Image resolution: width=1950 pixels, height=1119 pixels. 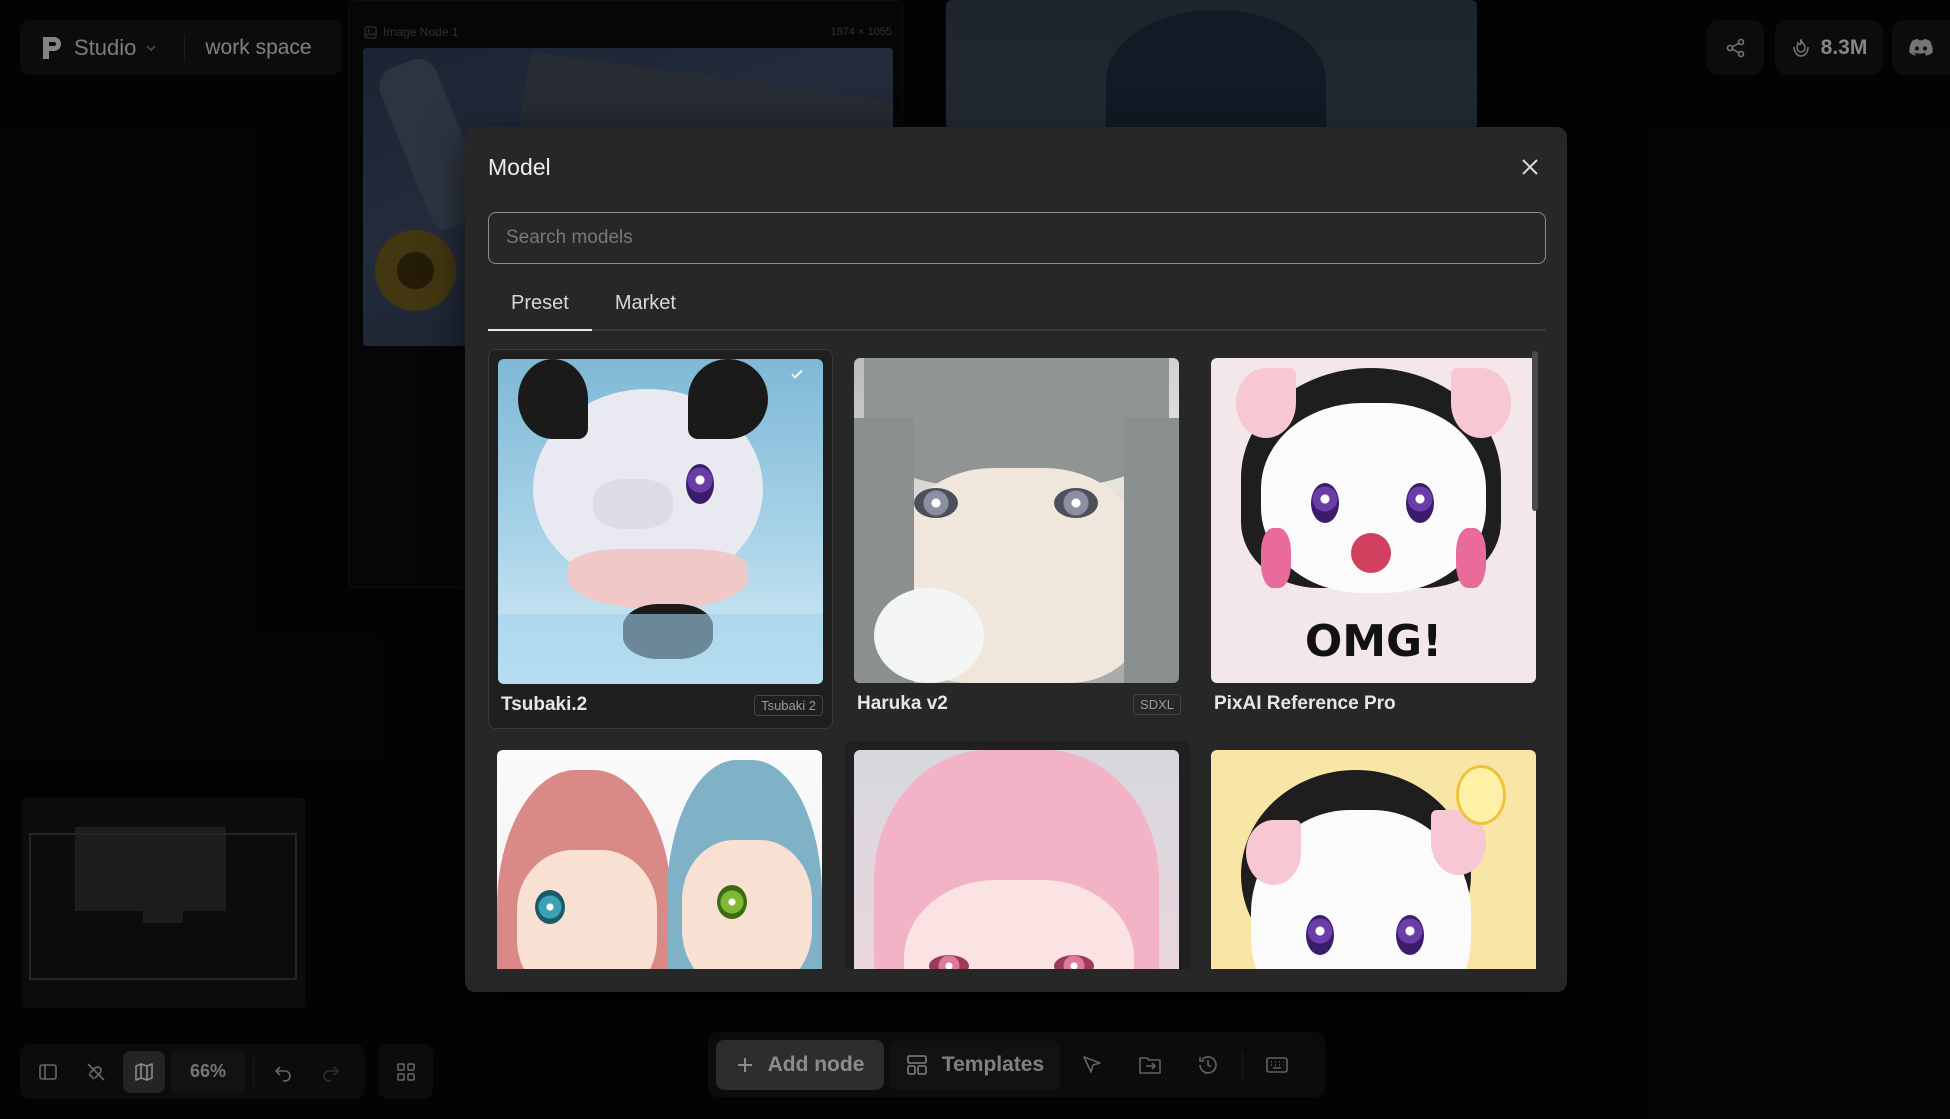 What do you see at coordinates (1535, 431) in the screenshot?
I see `grid-scrollbar` at bounding box center [1535, 431].